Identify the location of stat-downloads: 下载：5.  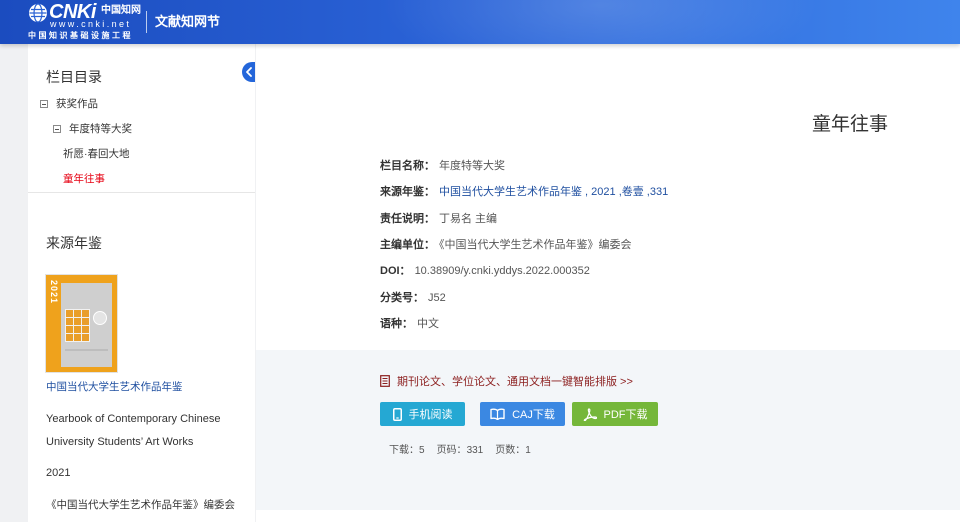
(407, 451).